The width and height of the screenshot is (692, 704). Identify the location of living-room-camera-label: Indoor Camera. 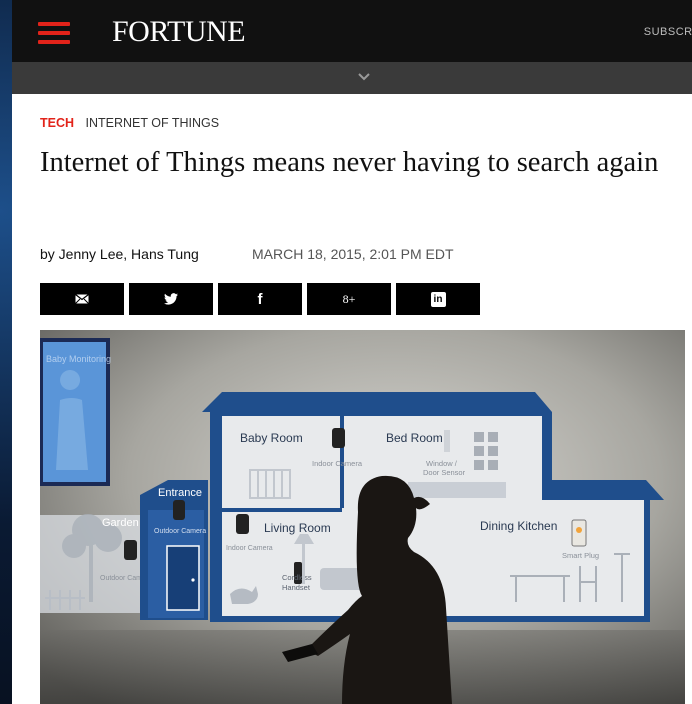
(249, 548).